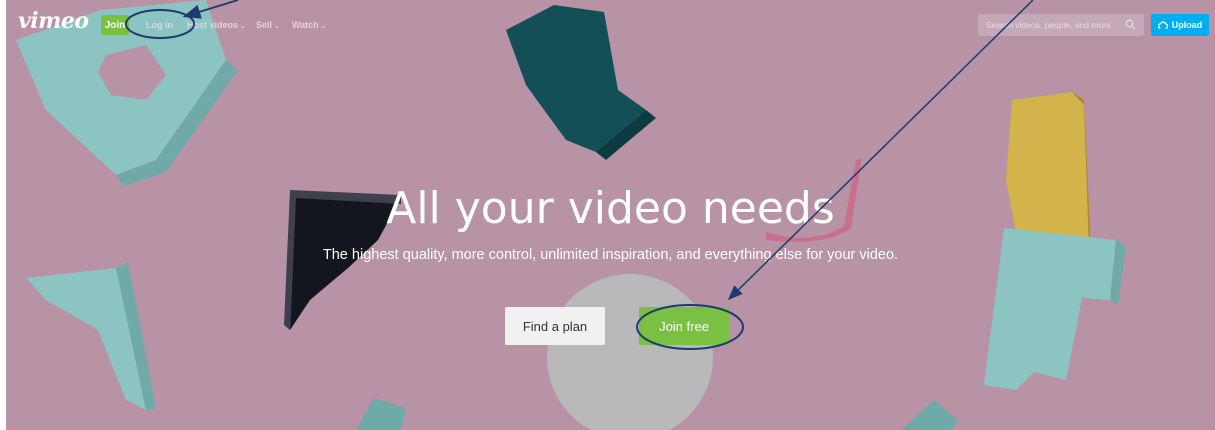  I want to click on nav-sell-label: Sell, so click(264, 25).